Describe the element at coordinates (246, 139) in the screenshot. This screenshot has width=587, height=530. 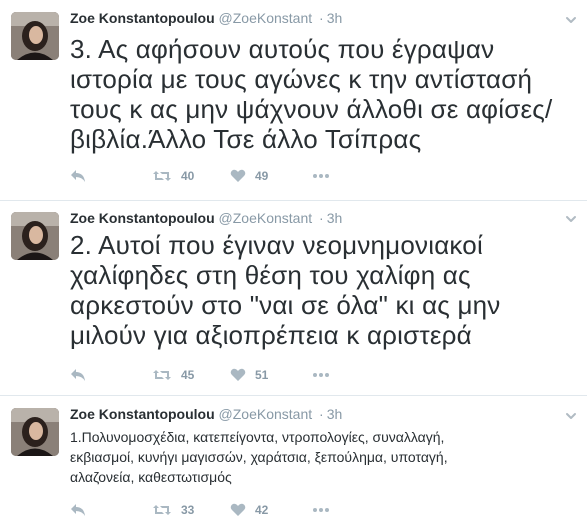
I see `tweet-text-line: βιβλία.Άλλο Τσε άλλο Τσίπρας` at that location.